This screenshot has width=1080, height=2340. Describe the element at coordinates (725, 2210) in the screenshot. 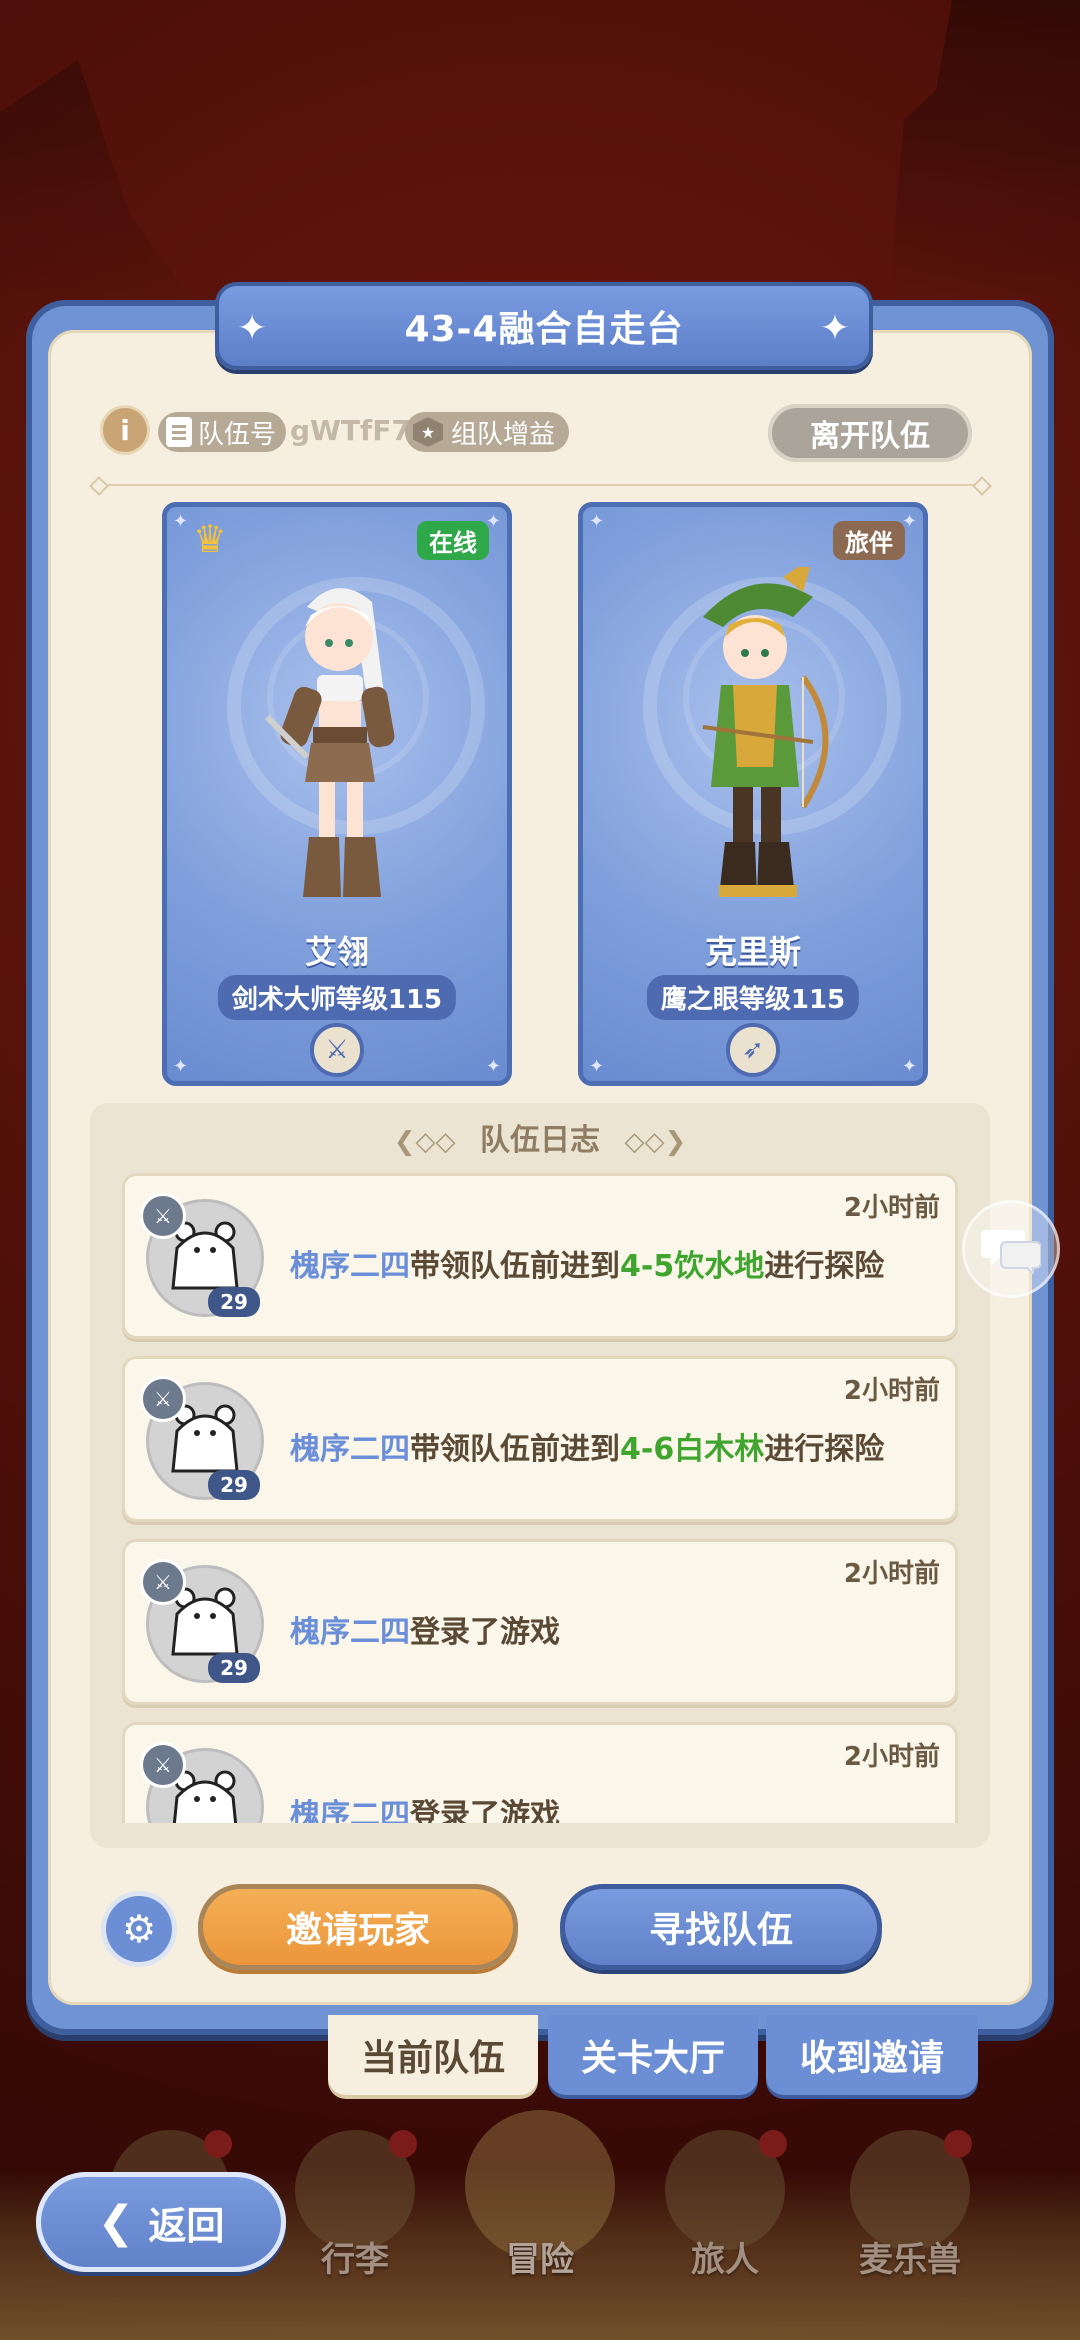

I see `nav-item-travelers: 旅人` at that location.